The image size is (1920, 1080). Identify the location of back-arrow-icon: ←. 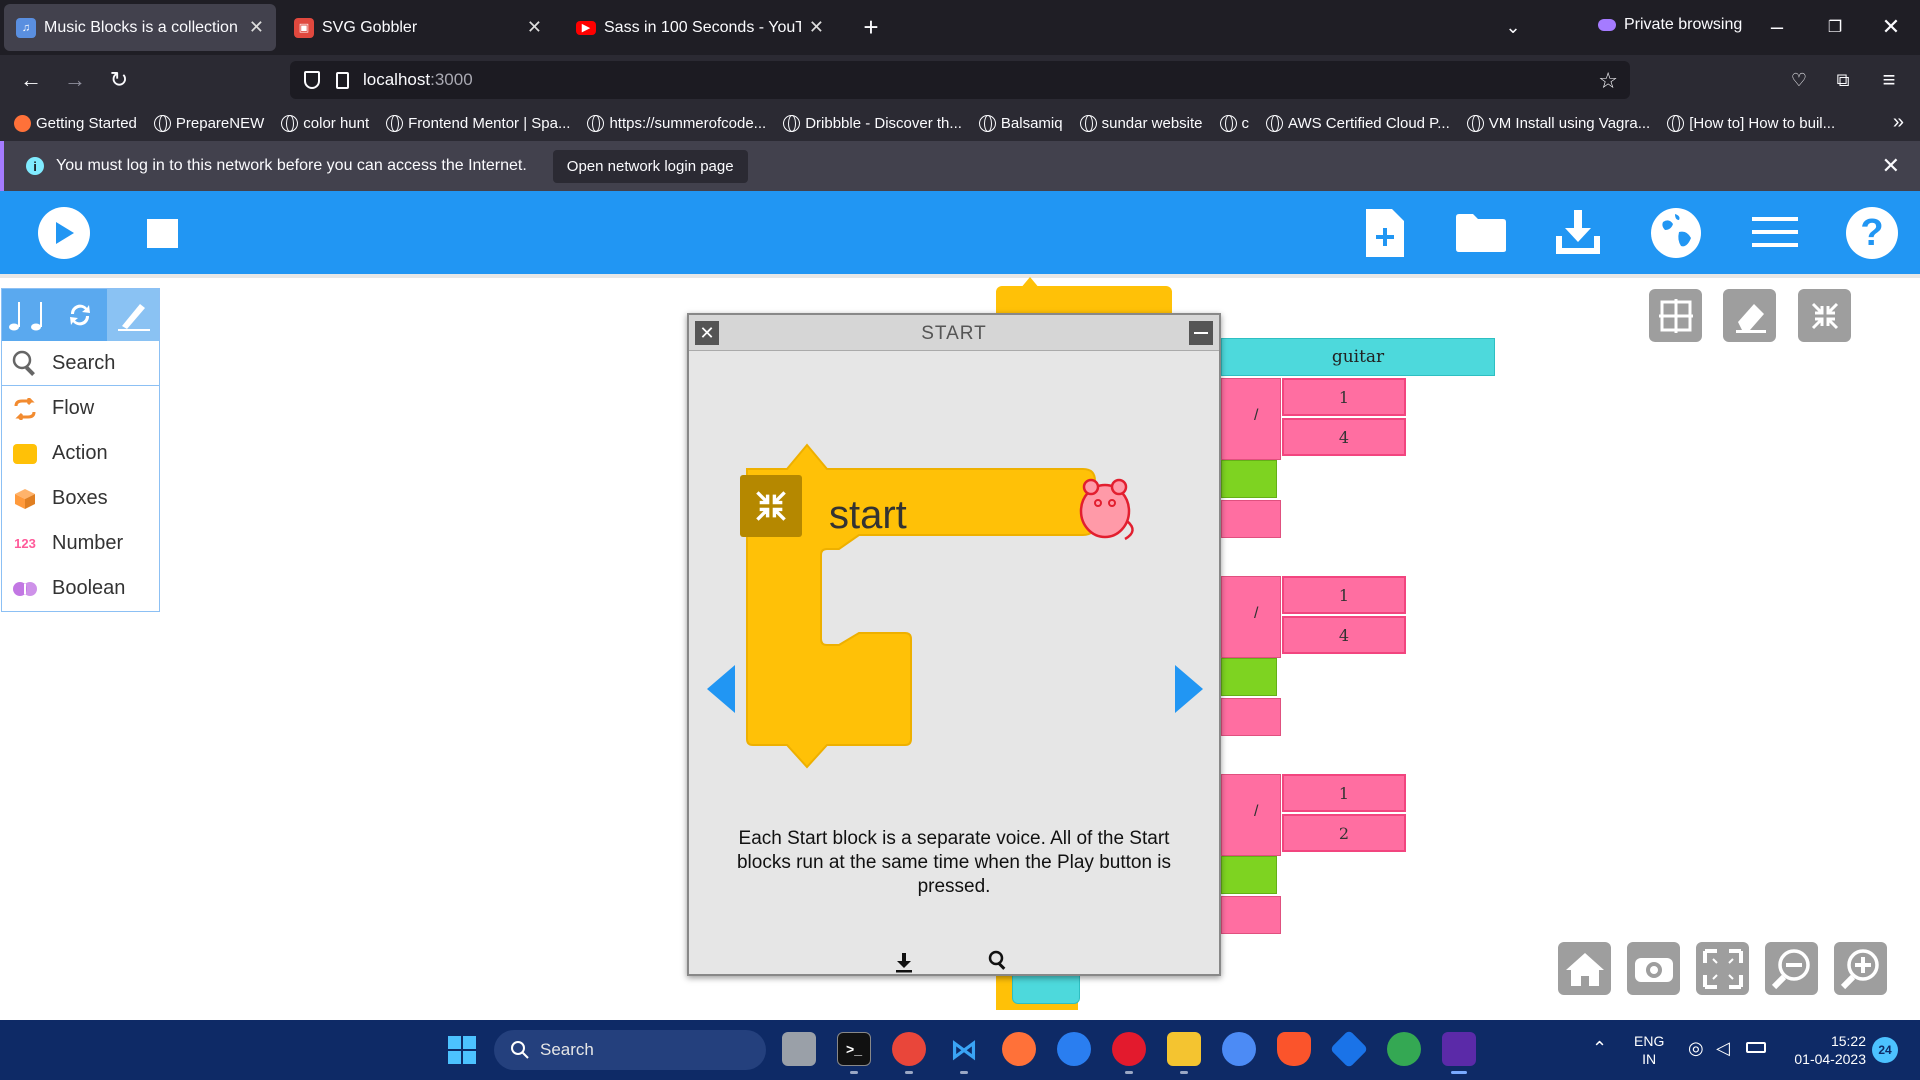
(31, 80).